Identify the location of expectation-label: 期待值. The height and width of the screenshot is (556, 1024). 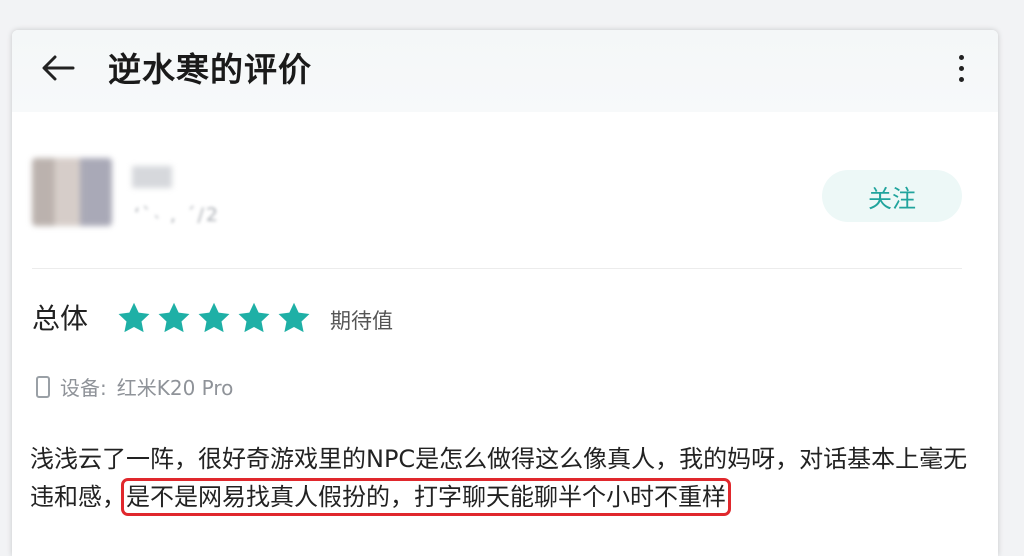
(361, 321).